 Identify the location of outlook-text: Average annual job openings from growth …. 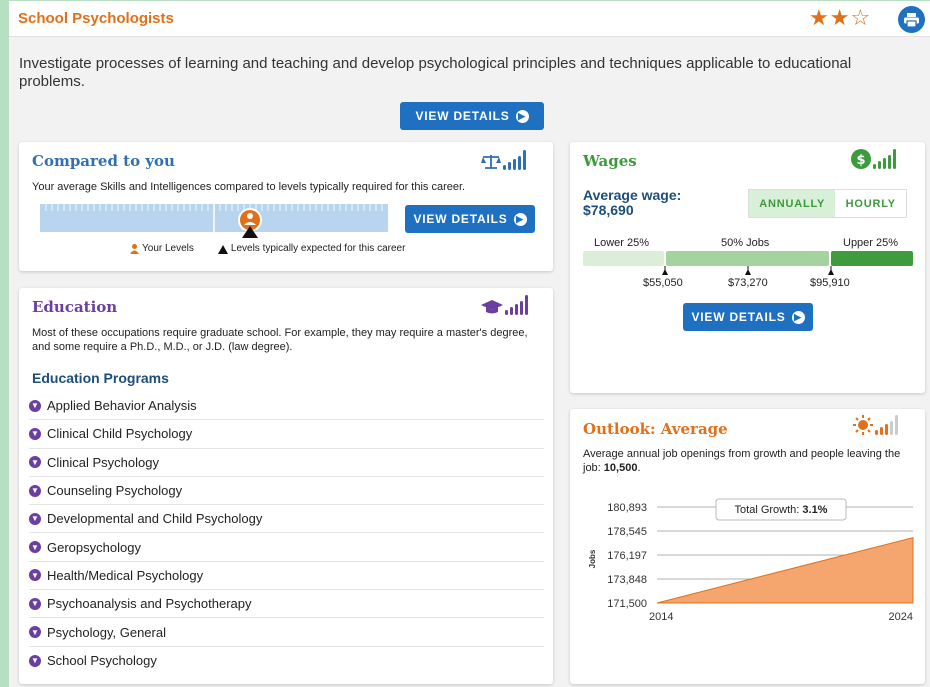
(748, 461).